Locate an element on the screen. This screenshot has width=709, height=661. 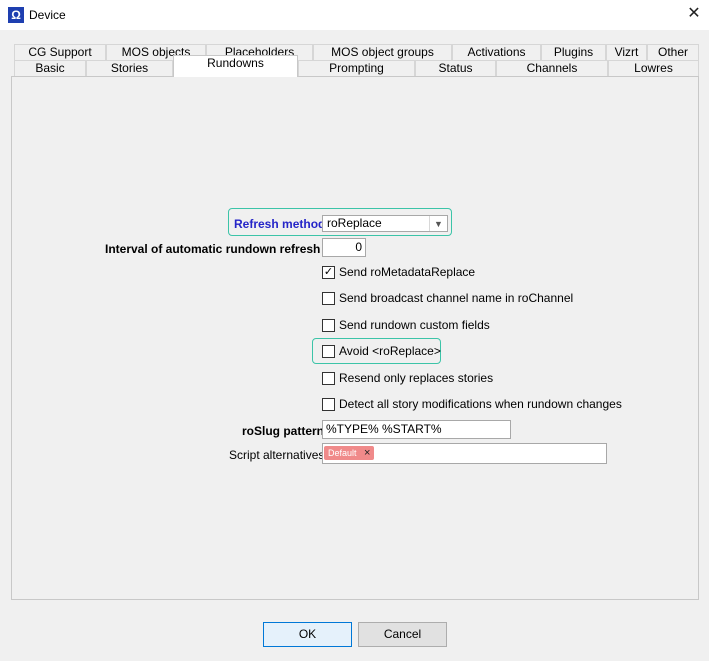
tab-prompting: Prompting is located at coordinates (356, 68).